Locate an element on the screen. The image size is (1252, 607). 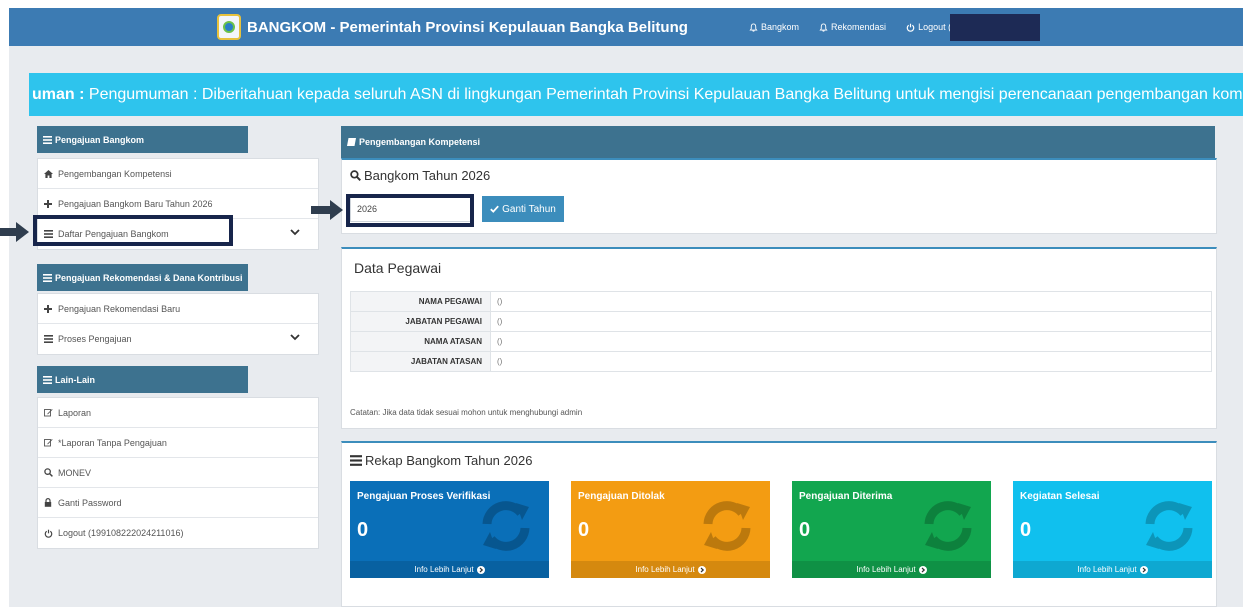
sidebar-item-laporan-tanpa-pengajuan: *Laporan Tanpa Pengajuan is located at coordinates (178, 443).